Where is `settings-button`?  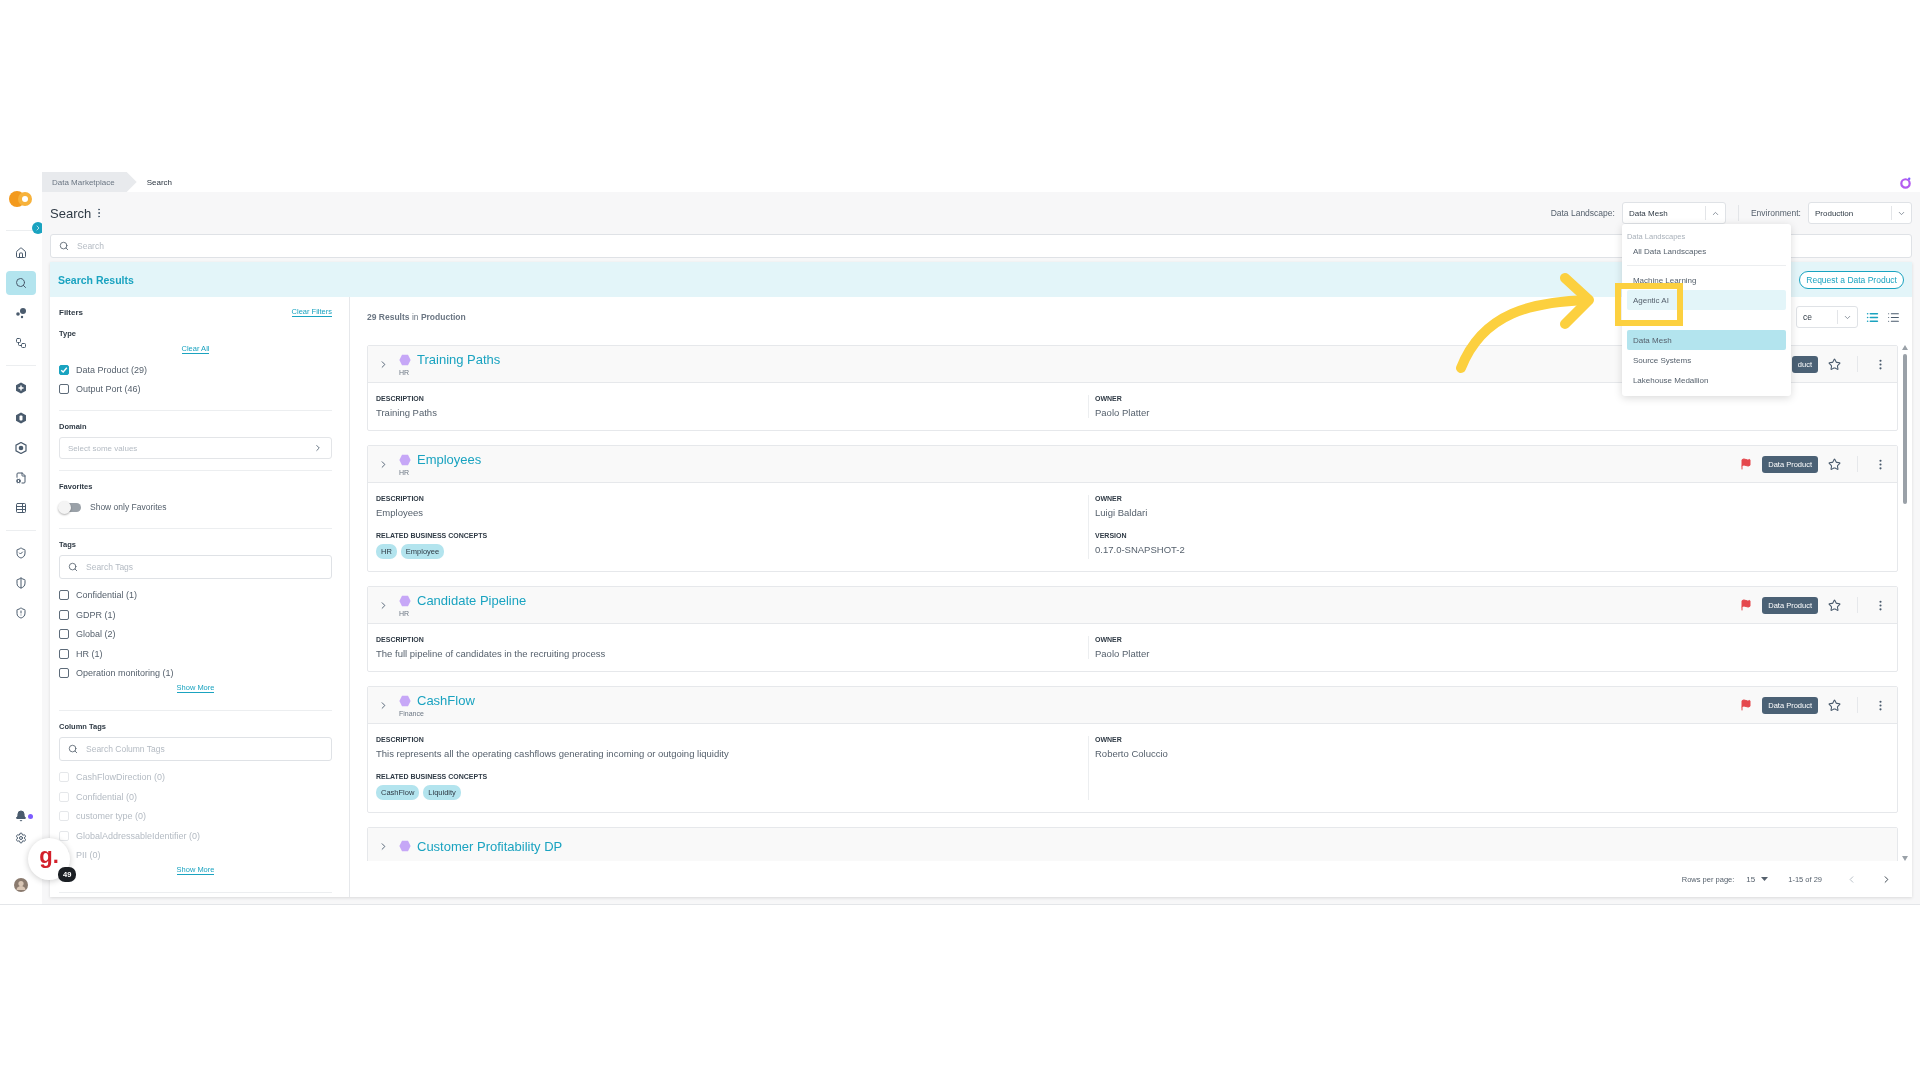 settings-button is located at coordinates (21, 838).